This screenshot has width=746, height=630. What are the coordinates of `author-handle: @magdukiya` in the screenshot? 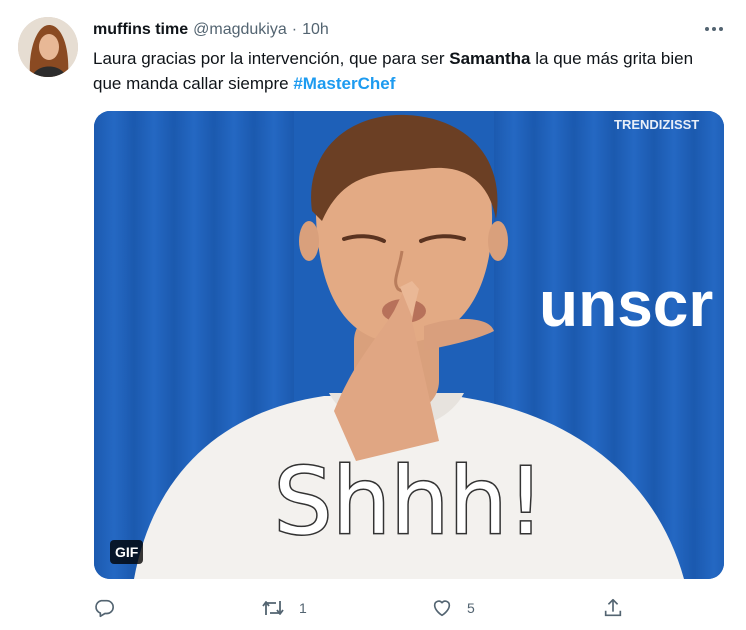 It's located at (240, 30).